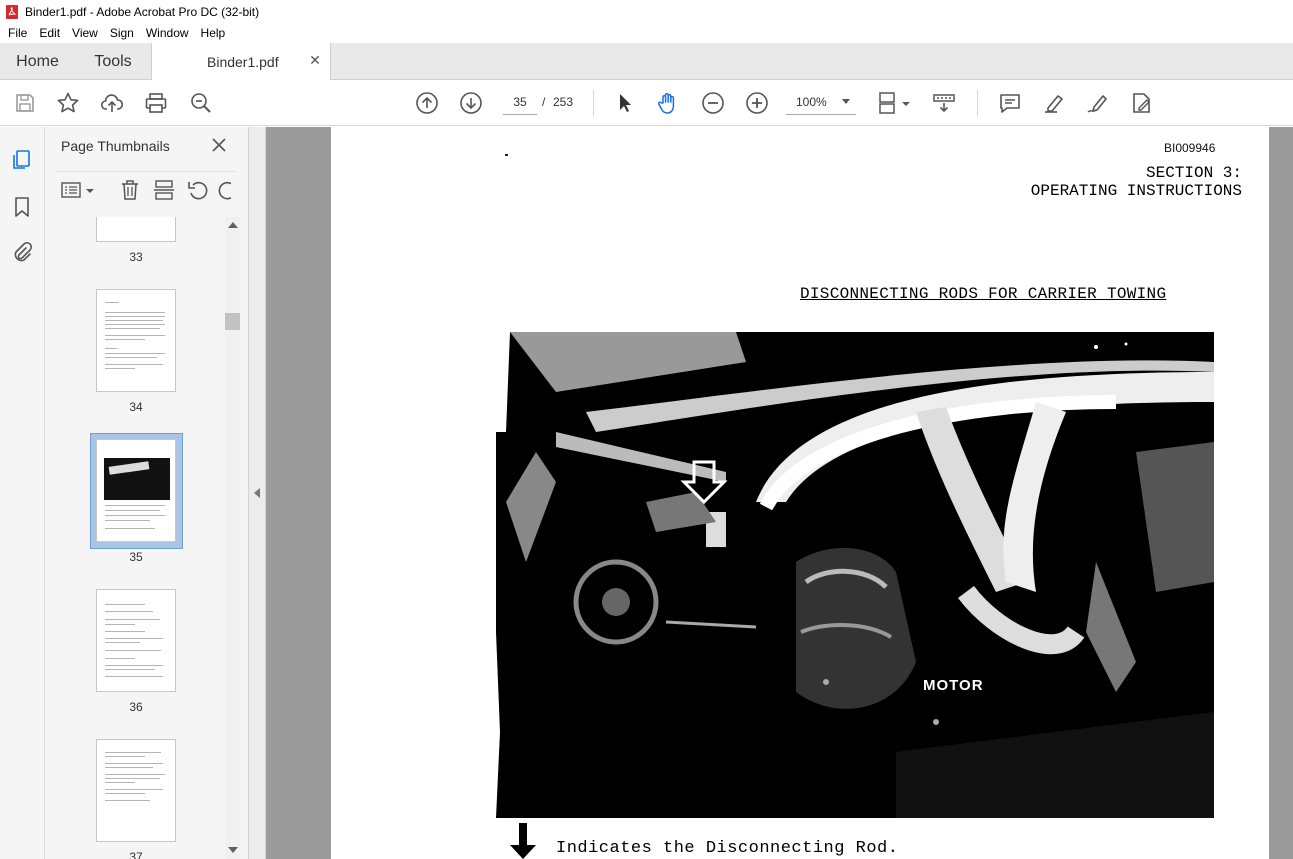  Describe the element at coordinates (224, 190) in the screenshot. I see `rotate-clockwise-icon` at that location.